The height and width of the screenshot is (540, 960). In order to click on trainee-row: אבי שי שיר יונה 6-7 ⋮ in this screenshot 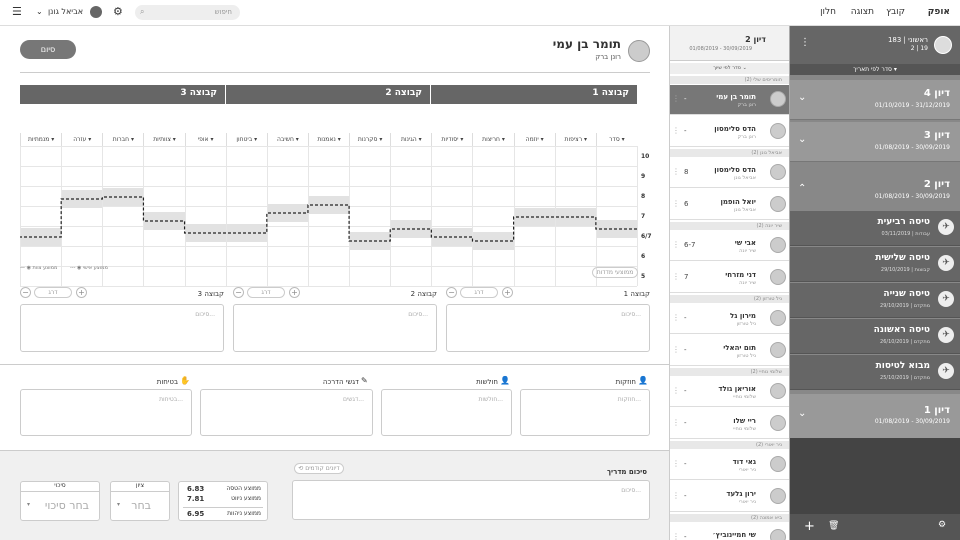, I will do `click(729, 246)`.